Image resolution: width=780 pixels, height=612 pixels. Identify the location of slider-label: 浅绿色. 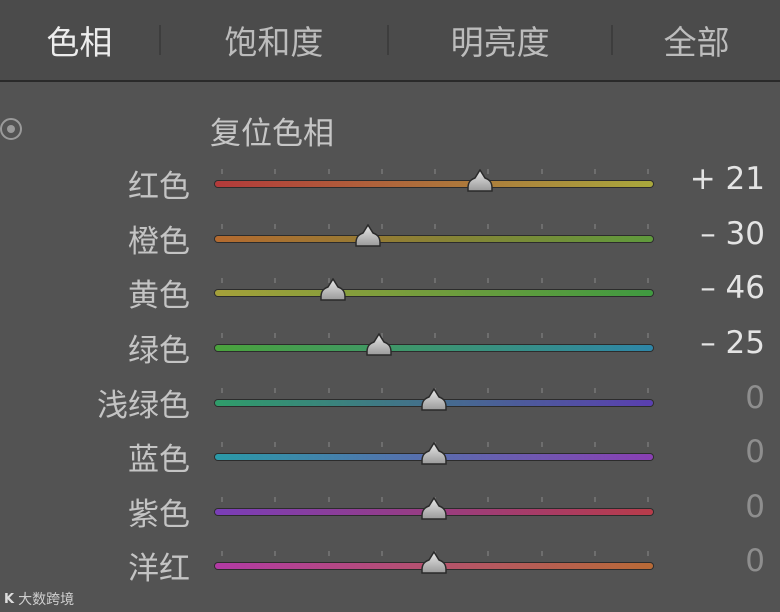
(143, 406).